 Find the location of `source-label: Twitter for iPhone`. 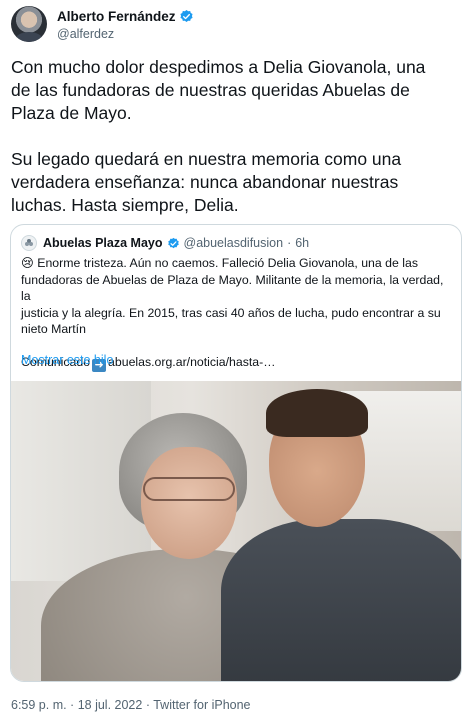

source-label: Twitter for iPhone is located at coordinates (202, 705).